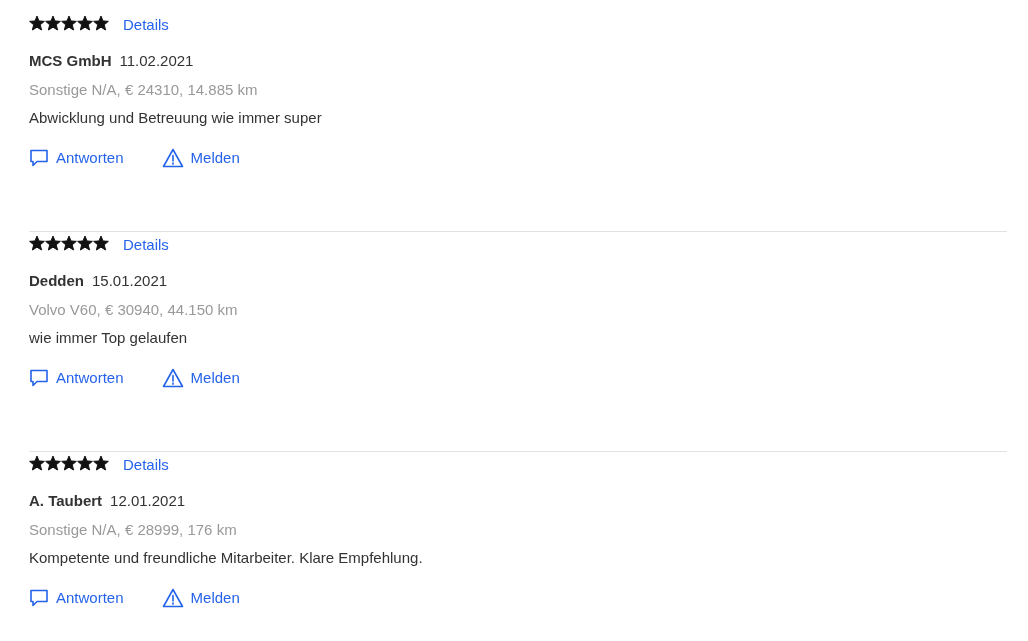 This screenshot has width=1028, height=641. Describe the element at coordinates (226, 557) in the screenshot. I see `review-text: Kompetente und freundliche Mitarbeiter. Klare Empfehlung.` at that location.